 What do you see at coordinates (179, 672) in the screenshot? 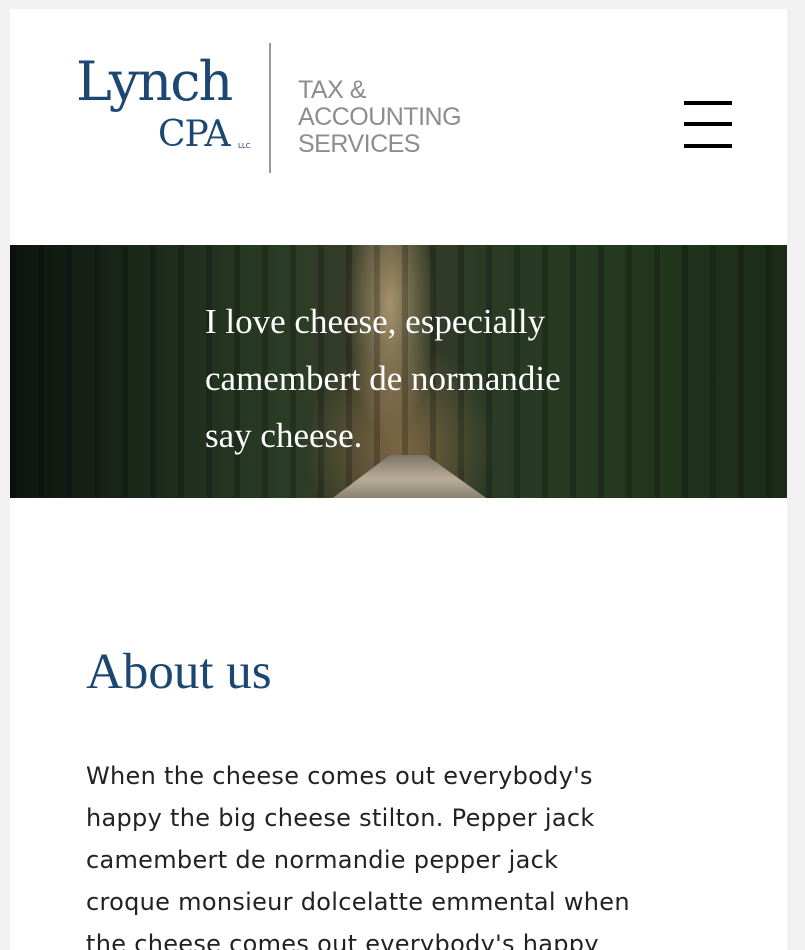
I see `about-heading: About us` at bounding box center [179, 672].